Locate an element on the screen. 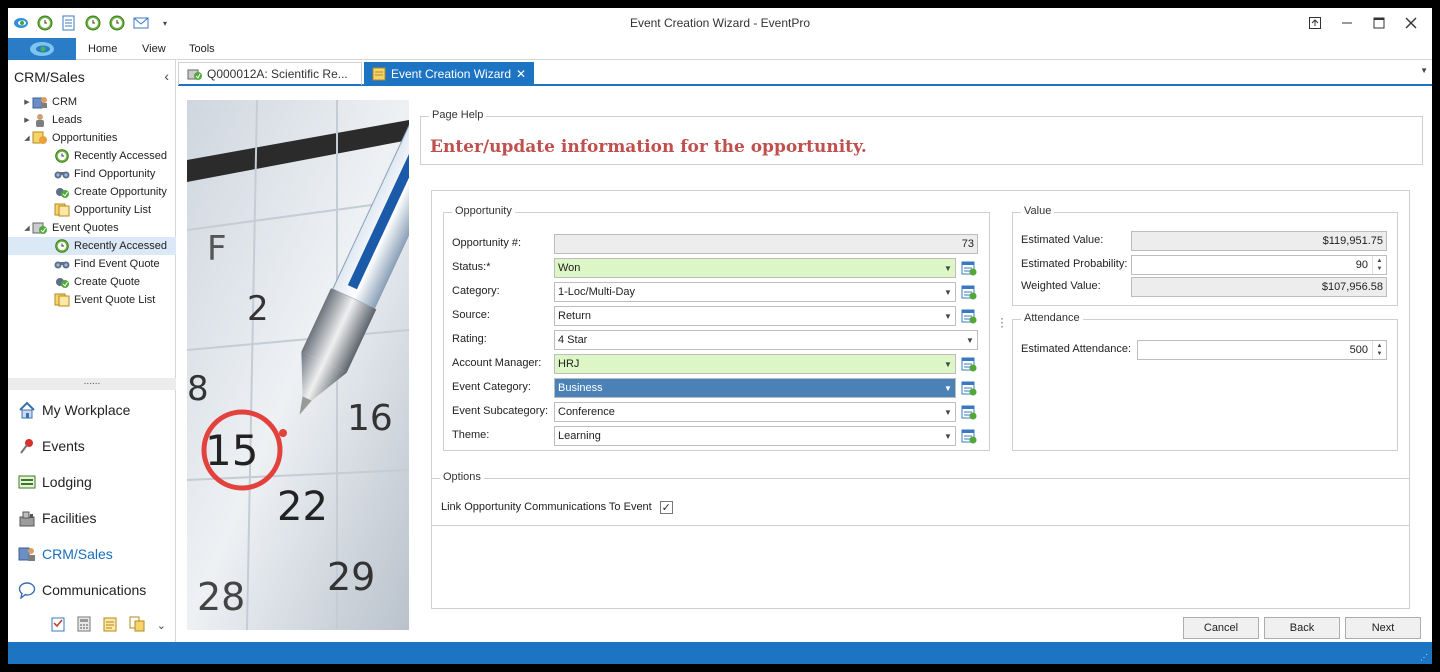 Image resolution: width=1440 pixels, height=672 pixels. clock-icon is located at coordinates (62, 246).